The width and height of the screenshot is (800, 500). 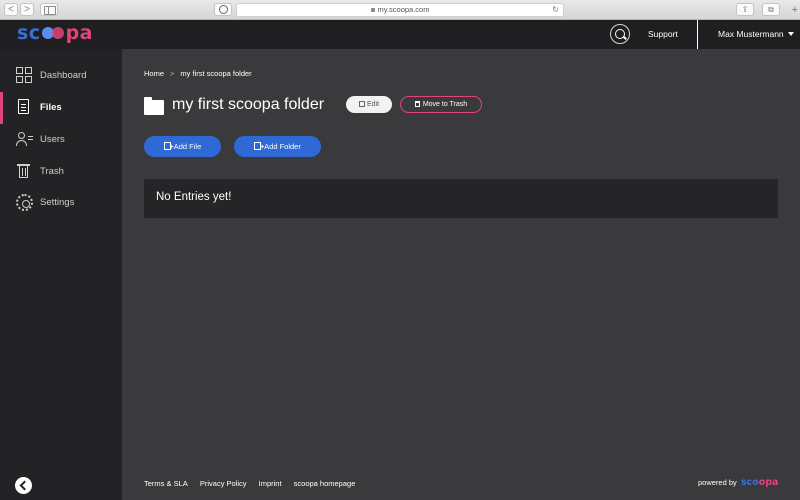 I want to click on add-file-icon, so click(x=168, y=147).